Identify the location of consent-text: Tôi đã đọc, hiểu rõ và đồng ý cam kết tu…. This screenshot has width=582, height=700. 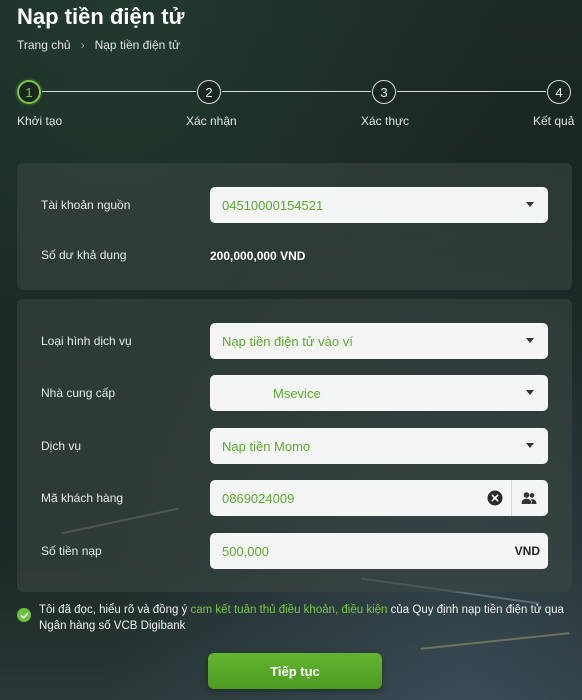
(308, 618).